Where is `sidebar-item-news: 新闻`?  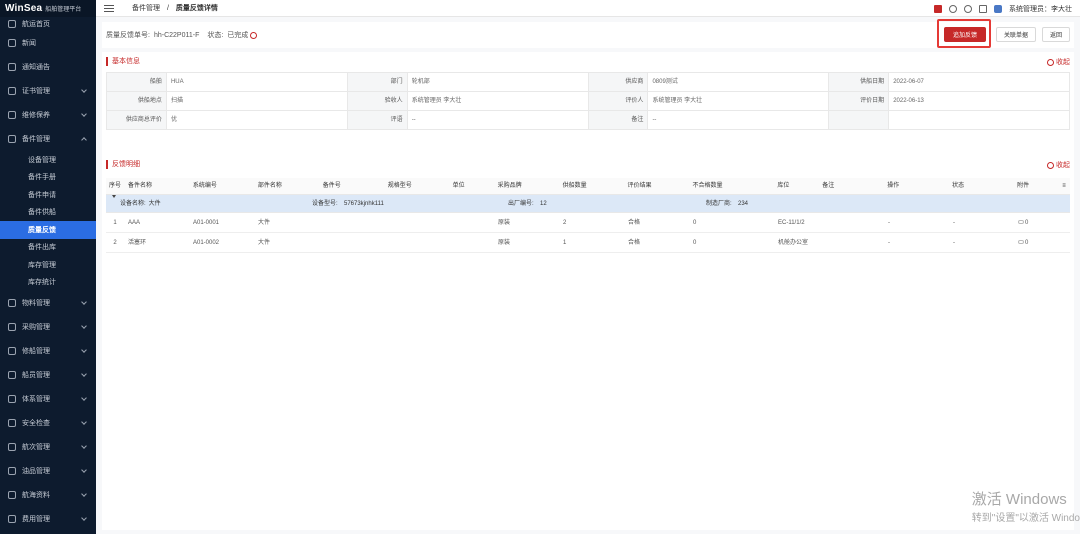 sidebar-item-news: 新闻 is located at coordinates (48, 43).